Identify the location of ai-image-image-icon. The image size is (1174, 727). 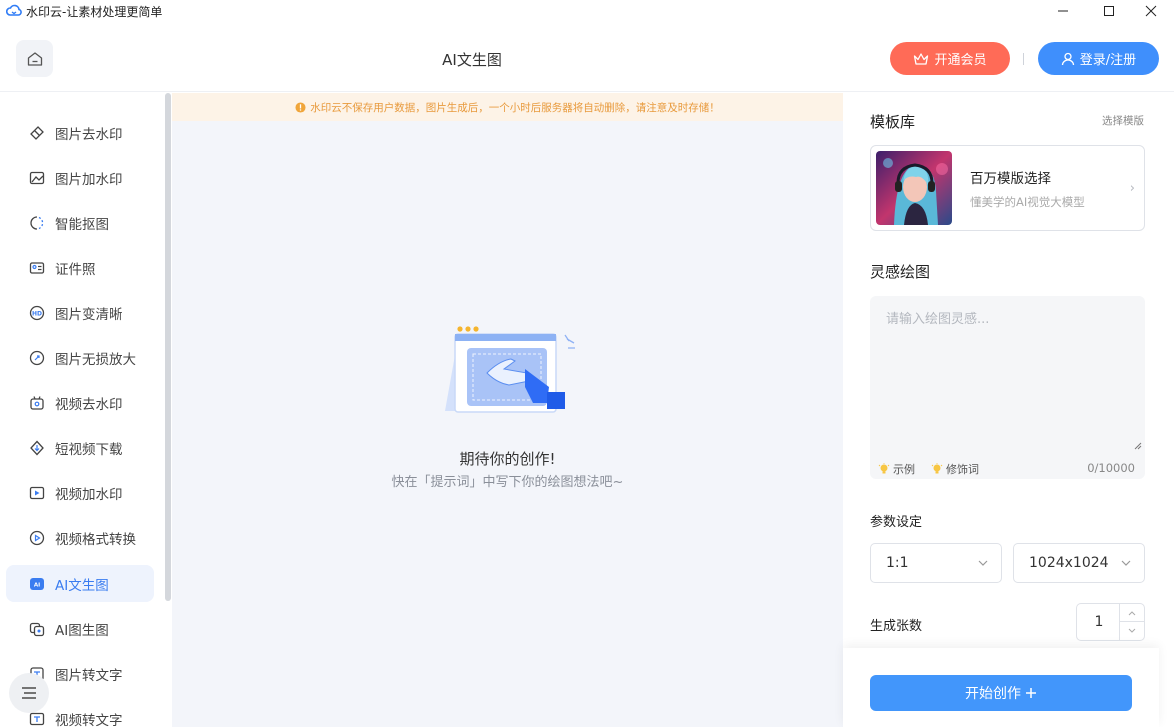
(37, 629).